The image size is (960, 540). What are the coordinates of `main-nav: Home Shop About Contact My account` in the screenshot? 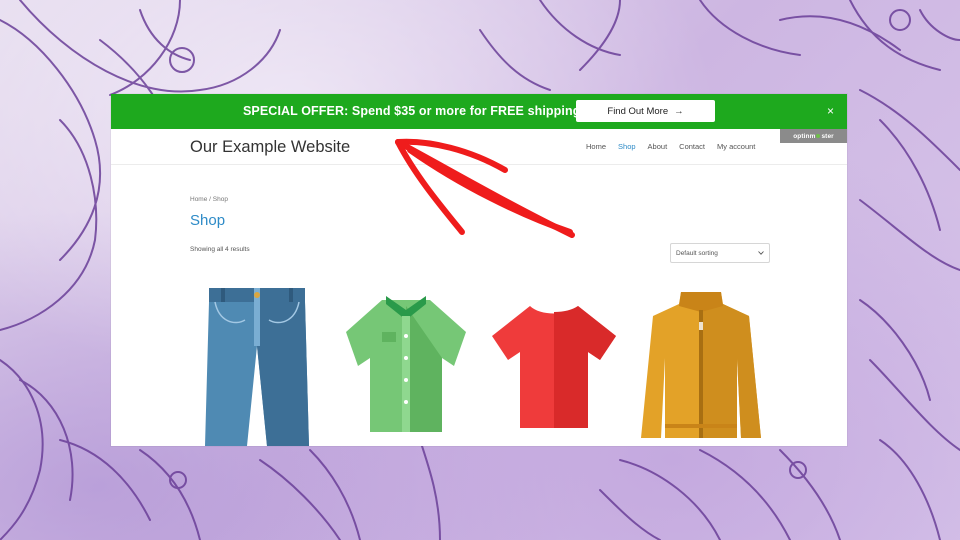 It's located at (670, 146).